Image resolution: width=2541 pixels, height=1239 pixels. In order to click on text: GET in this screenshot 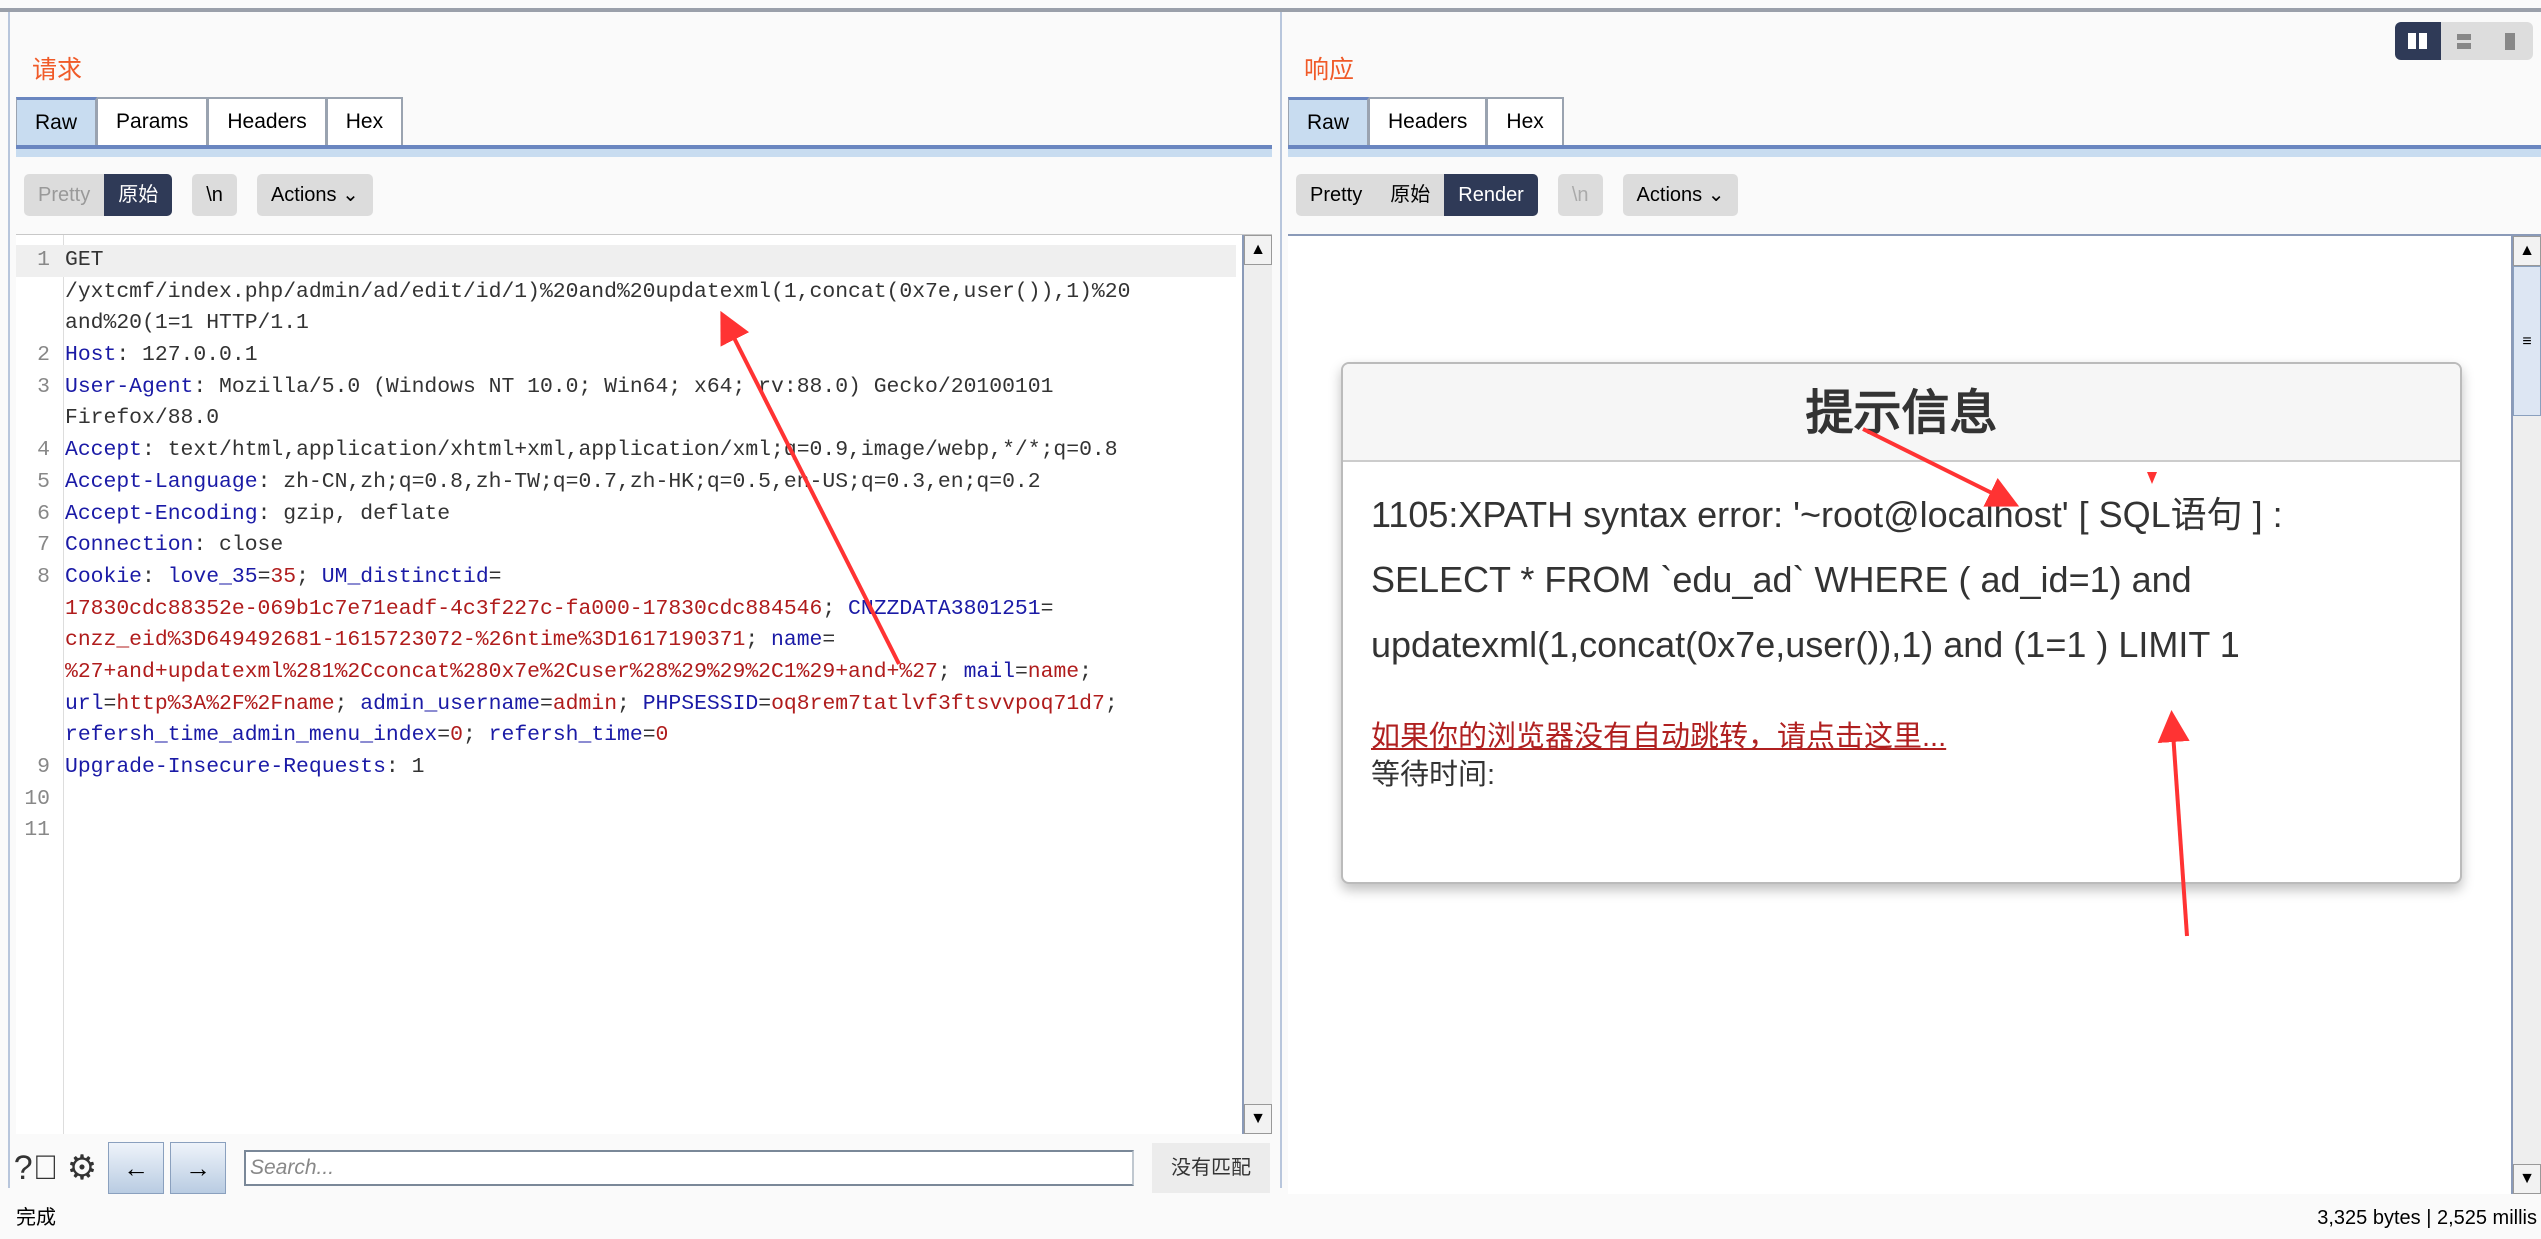, I will do `click(84, 260)`.